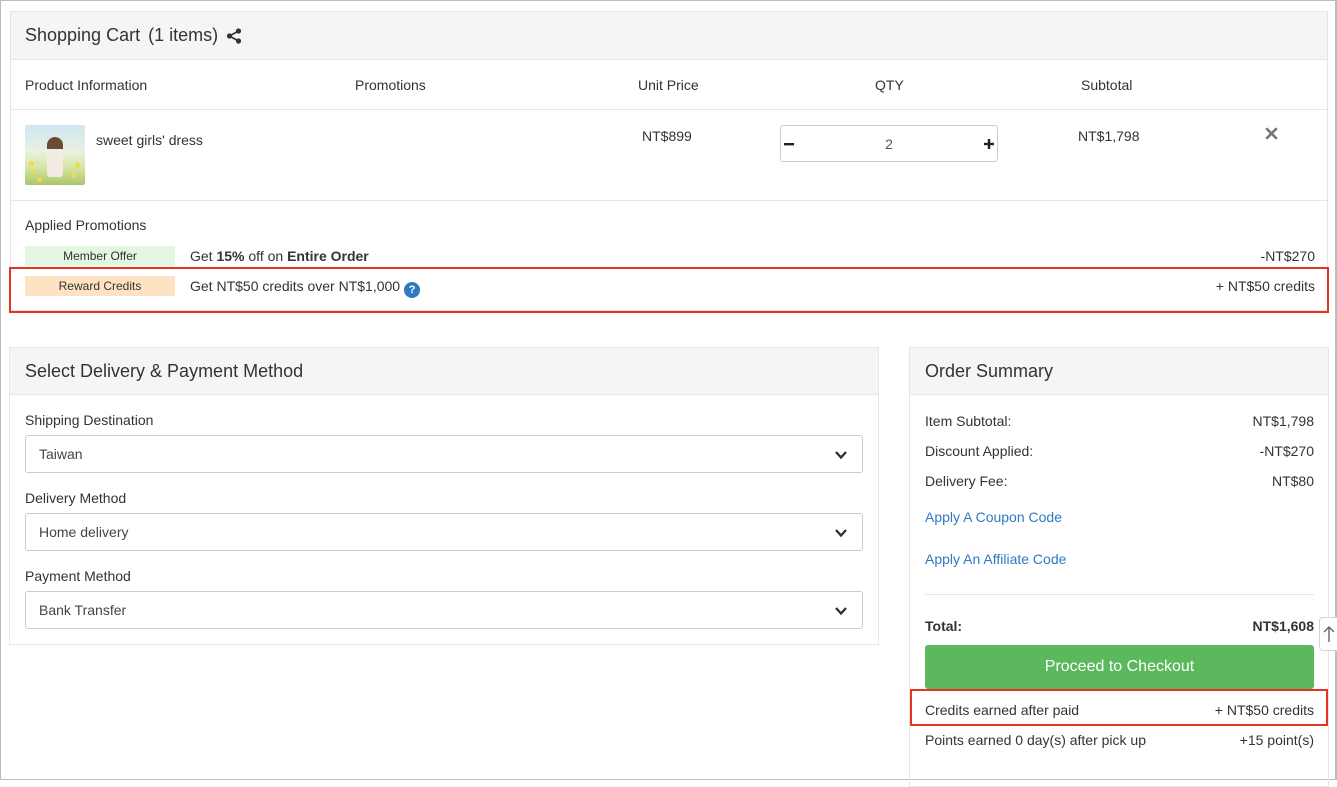  Describe the element at coordinates (669, 156) in the screenshot. I see `cart-item-row: sweet girls' dress NT$899 NT$1,798` at that location.